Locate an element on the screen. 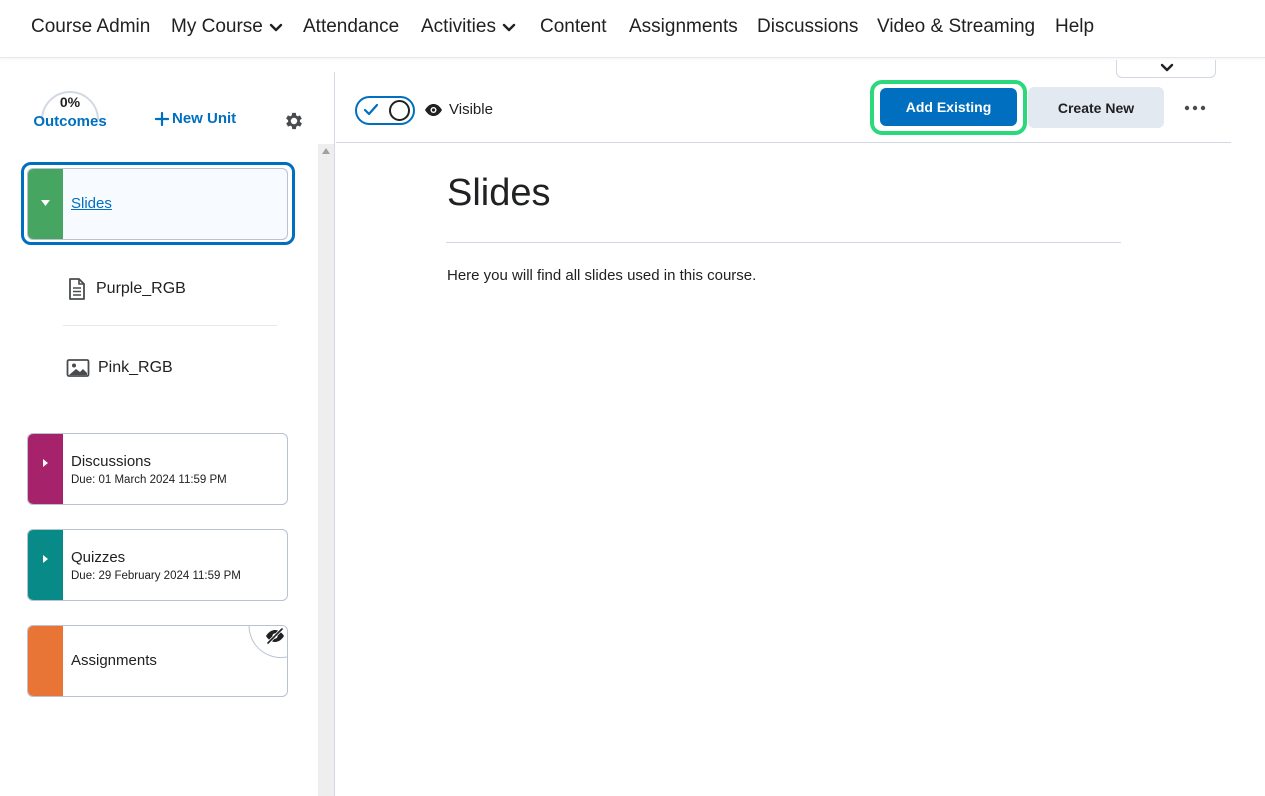 The height and width of the screenshot is (796, 1265). title-divider is located at coordinates (783, 242).